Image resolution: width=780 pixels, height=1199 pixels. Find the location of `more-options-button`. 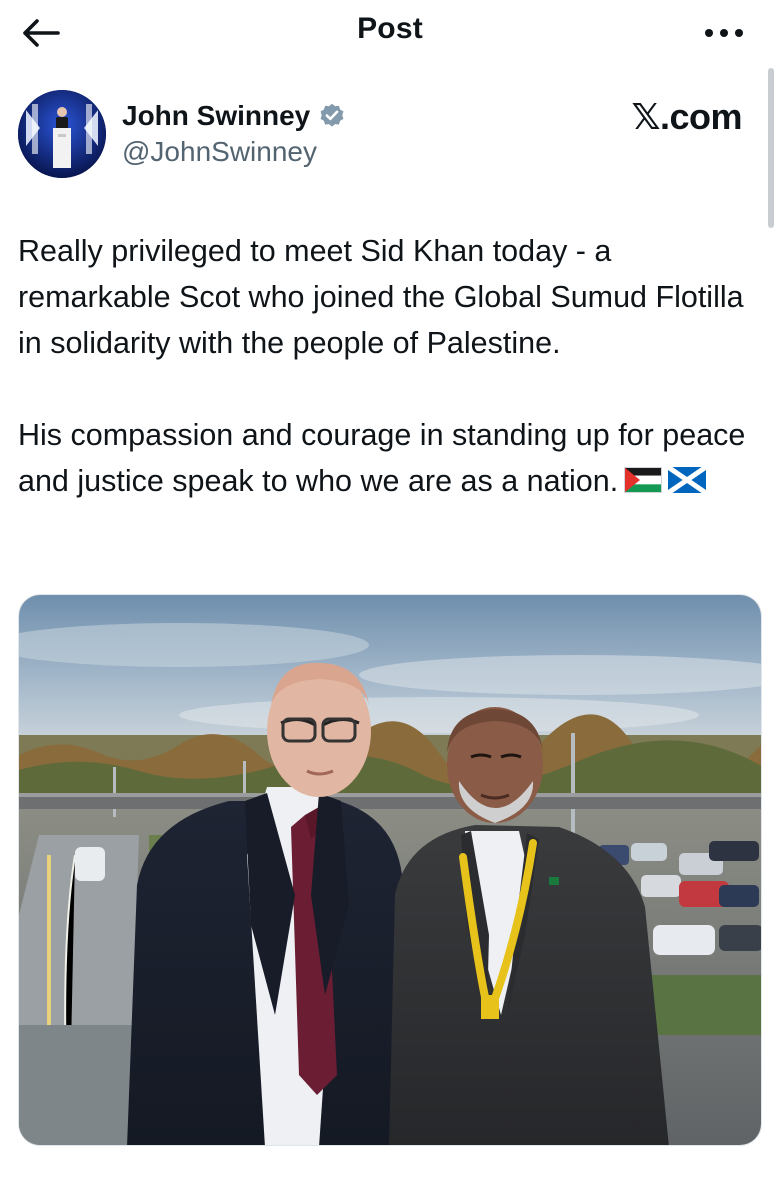

more-options-button is located at coordinates (724, 33).